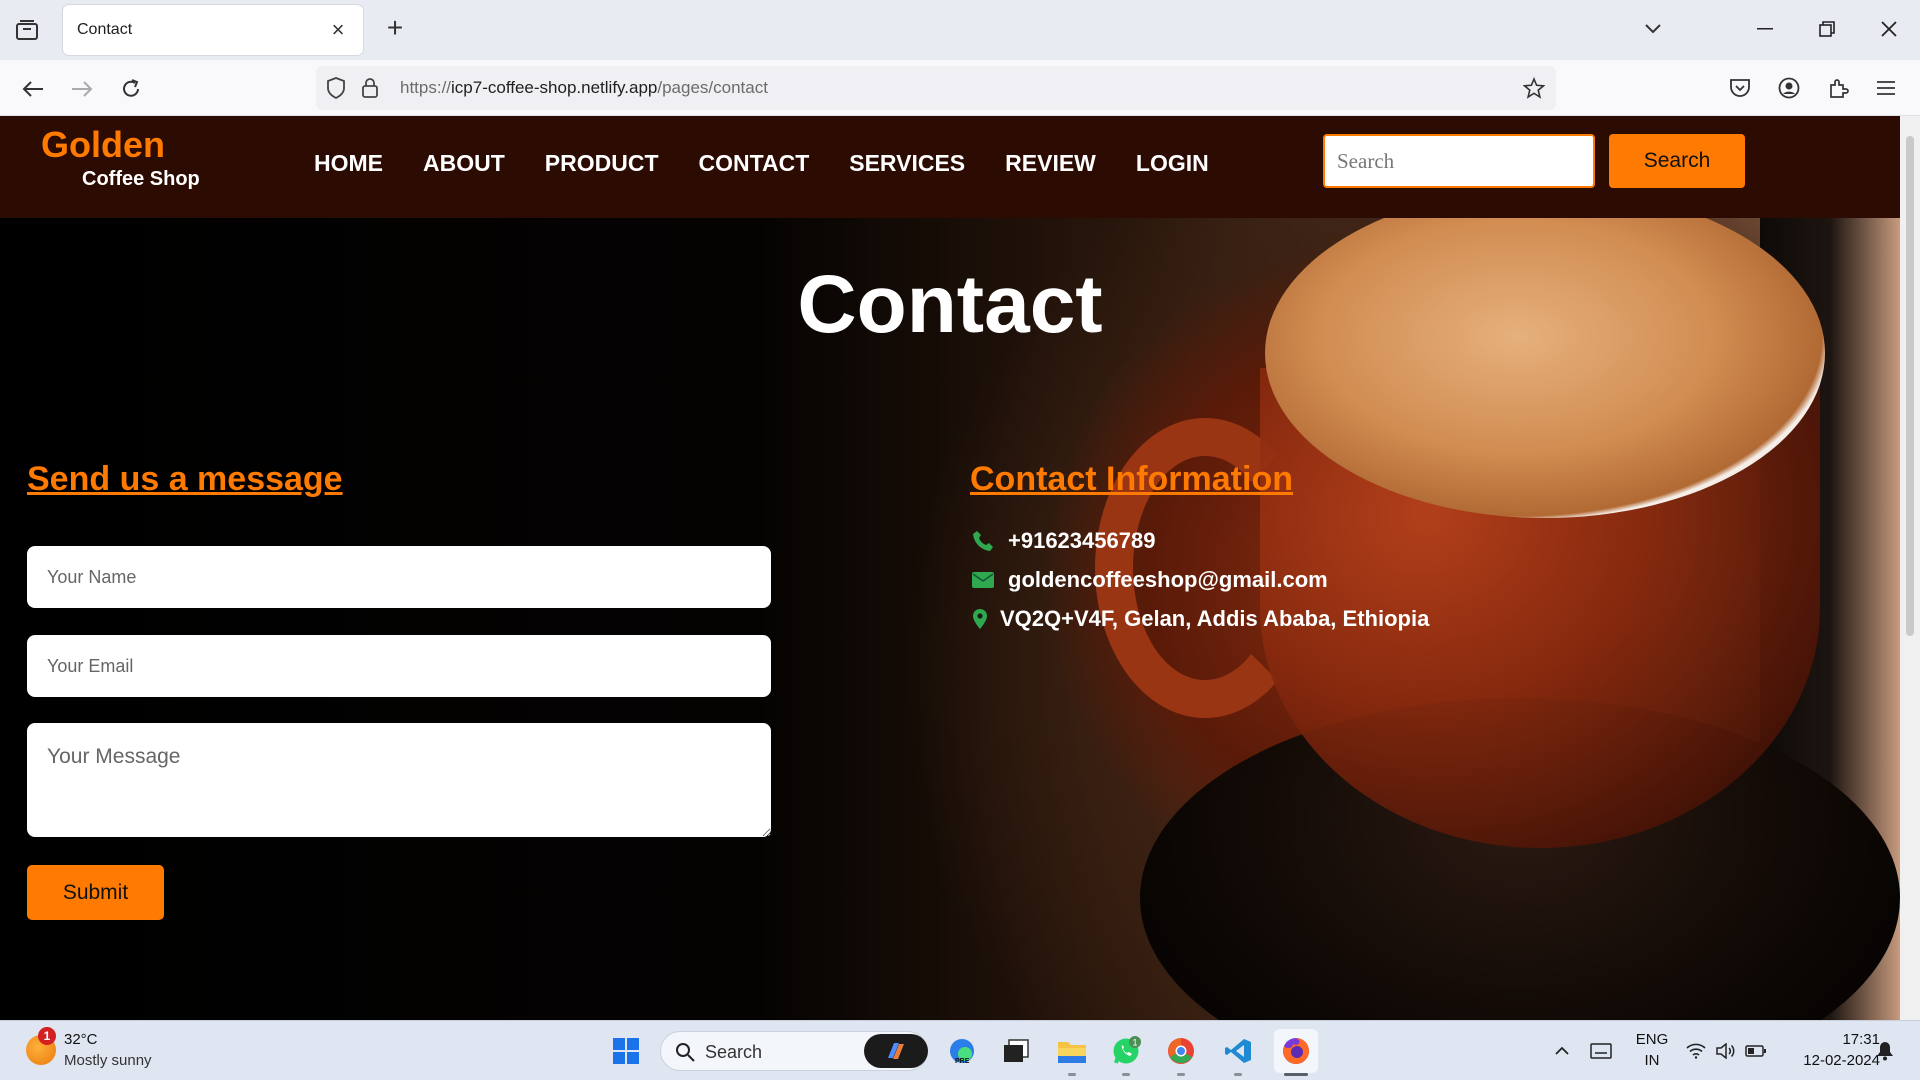  Describe the element at coordinates (399, 666) in the screenshot. I see `email-field` at that location.